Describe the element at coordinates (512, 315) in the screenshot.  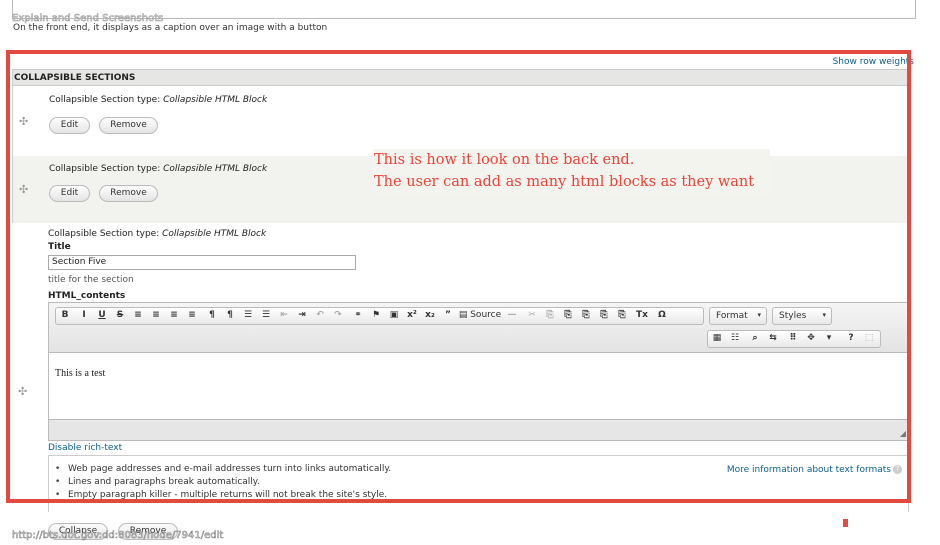
I see `horizontal-rule-icon: —` at that location.